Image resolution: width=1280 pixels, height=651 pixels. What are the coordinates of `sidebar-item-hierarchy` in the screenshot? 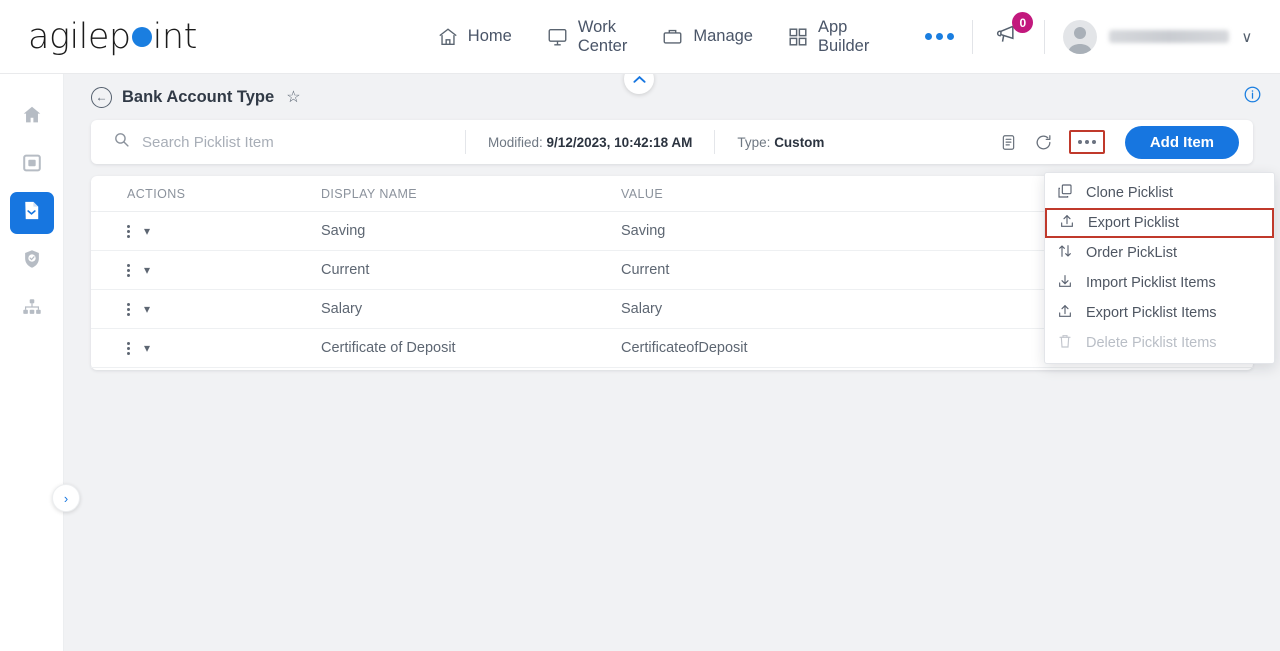 It's located at (32, 309).